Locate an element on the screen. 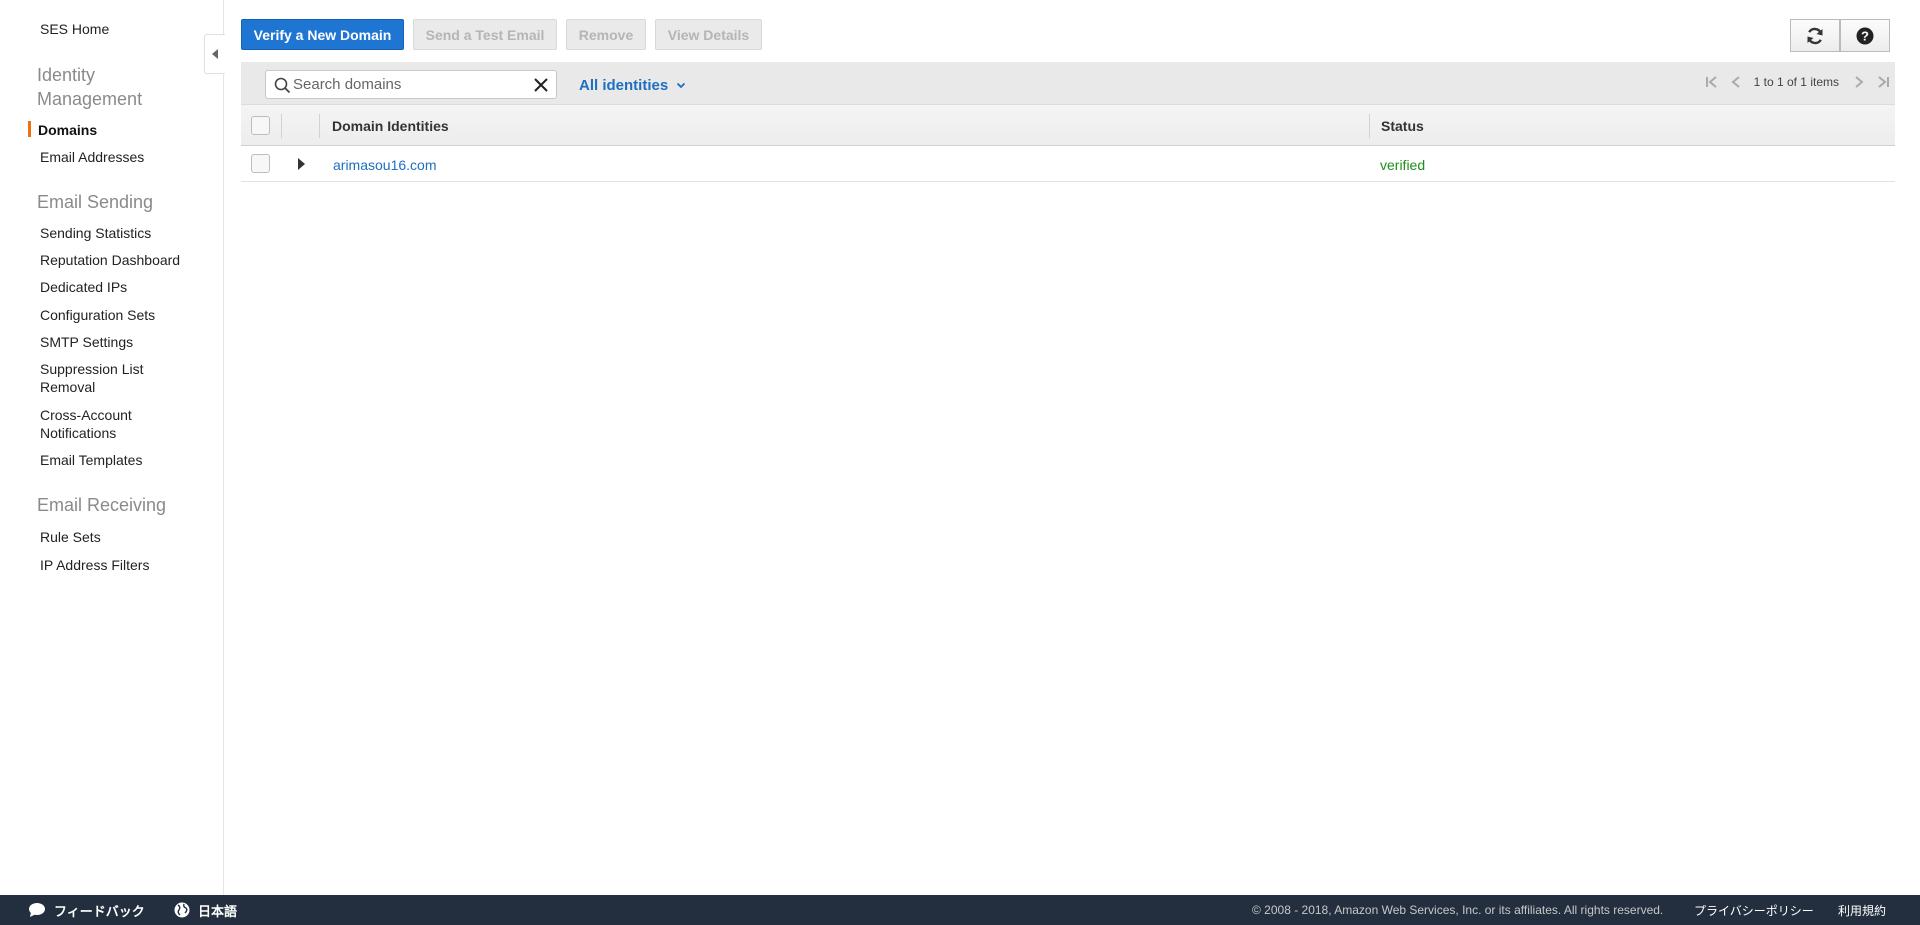 This screenshot has height=925, width=1920. identity-filter-label: All identities is located at coordinates (624, 85).